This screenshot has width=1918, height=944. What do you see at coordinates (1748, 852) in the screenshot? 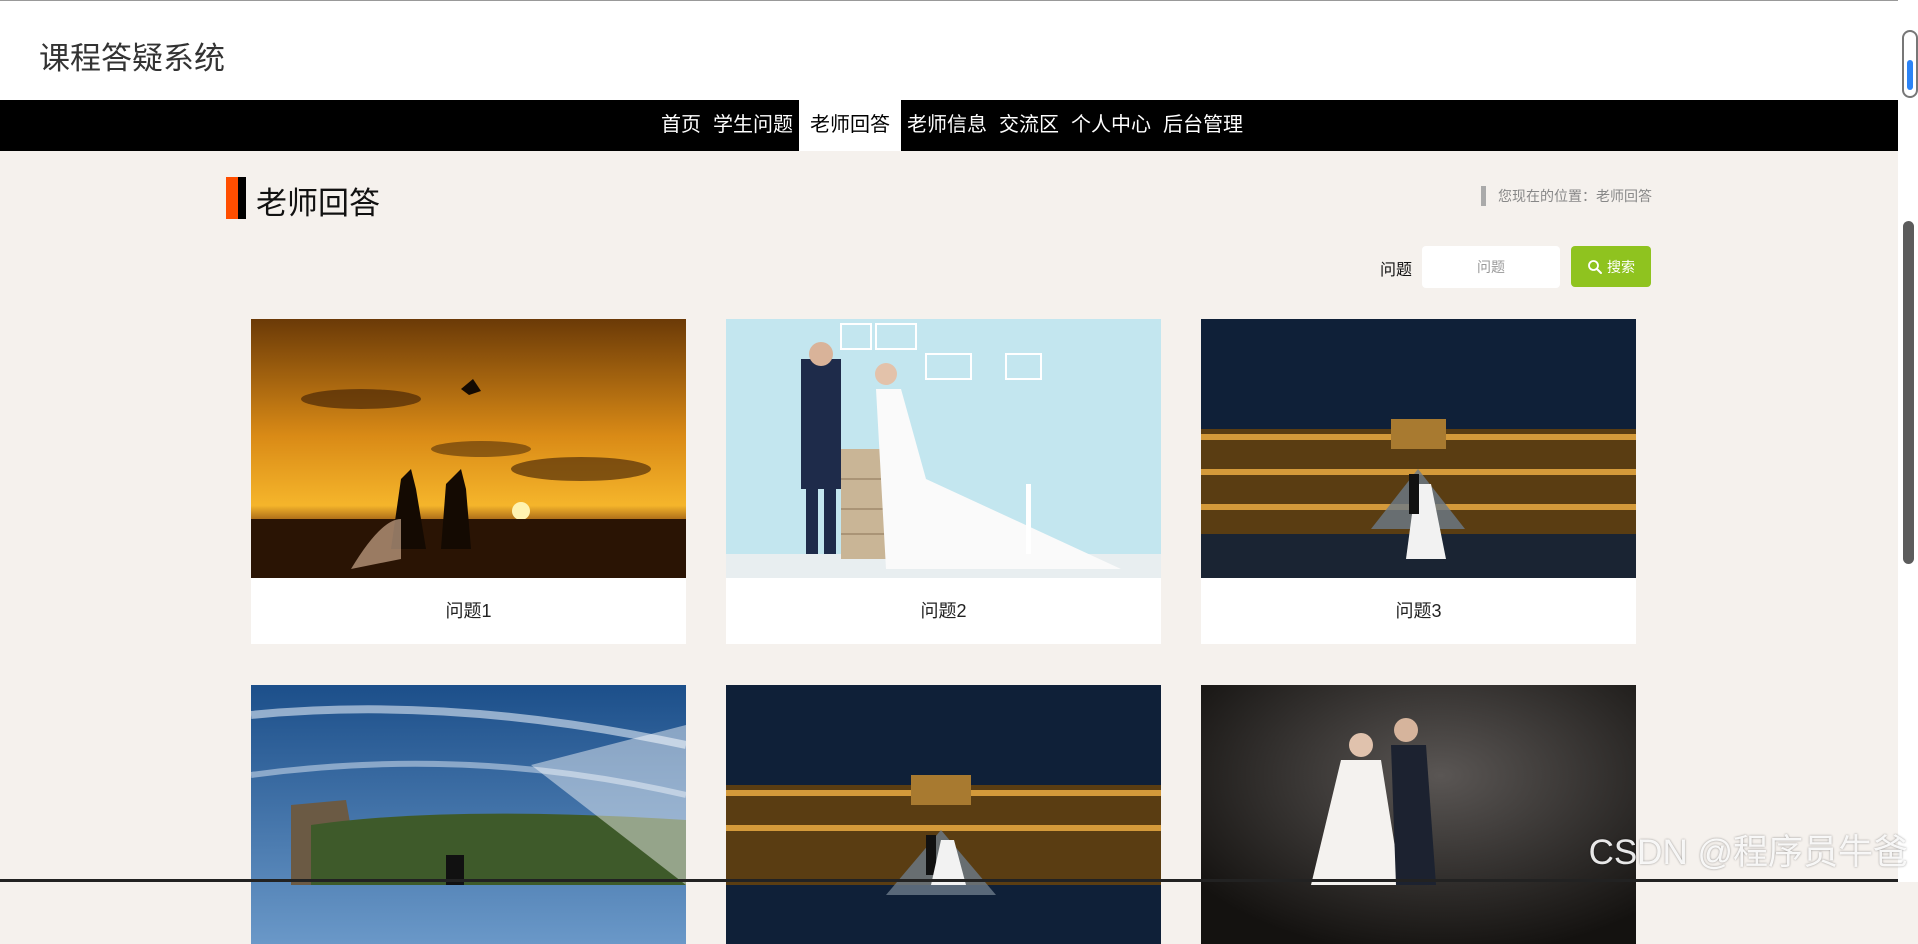
I see `watermark: CSDN @程序员牛爸` at bounding box center [1748, 852].